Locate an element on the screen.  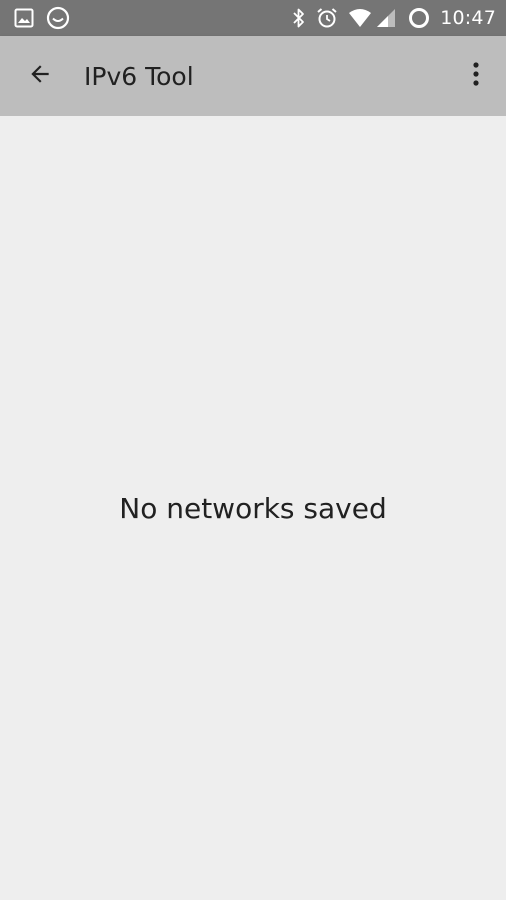
image-notification-icon is located at coordinates (24, 18).